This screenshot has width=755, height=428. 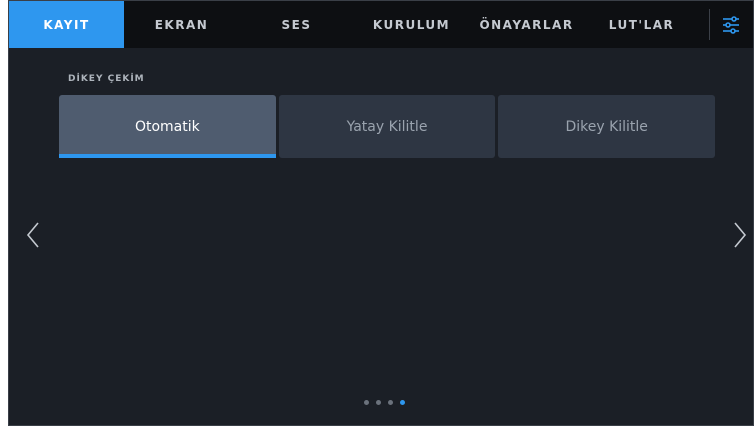 What do you see at coordinates (641, 24) in the screenshot?
I see `tab-lutlar: LUT'LAR` at bounding box center [641, 24].